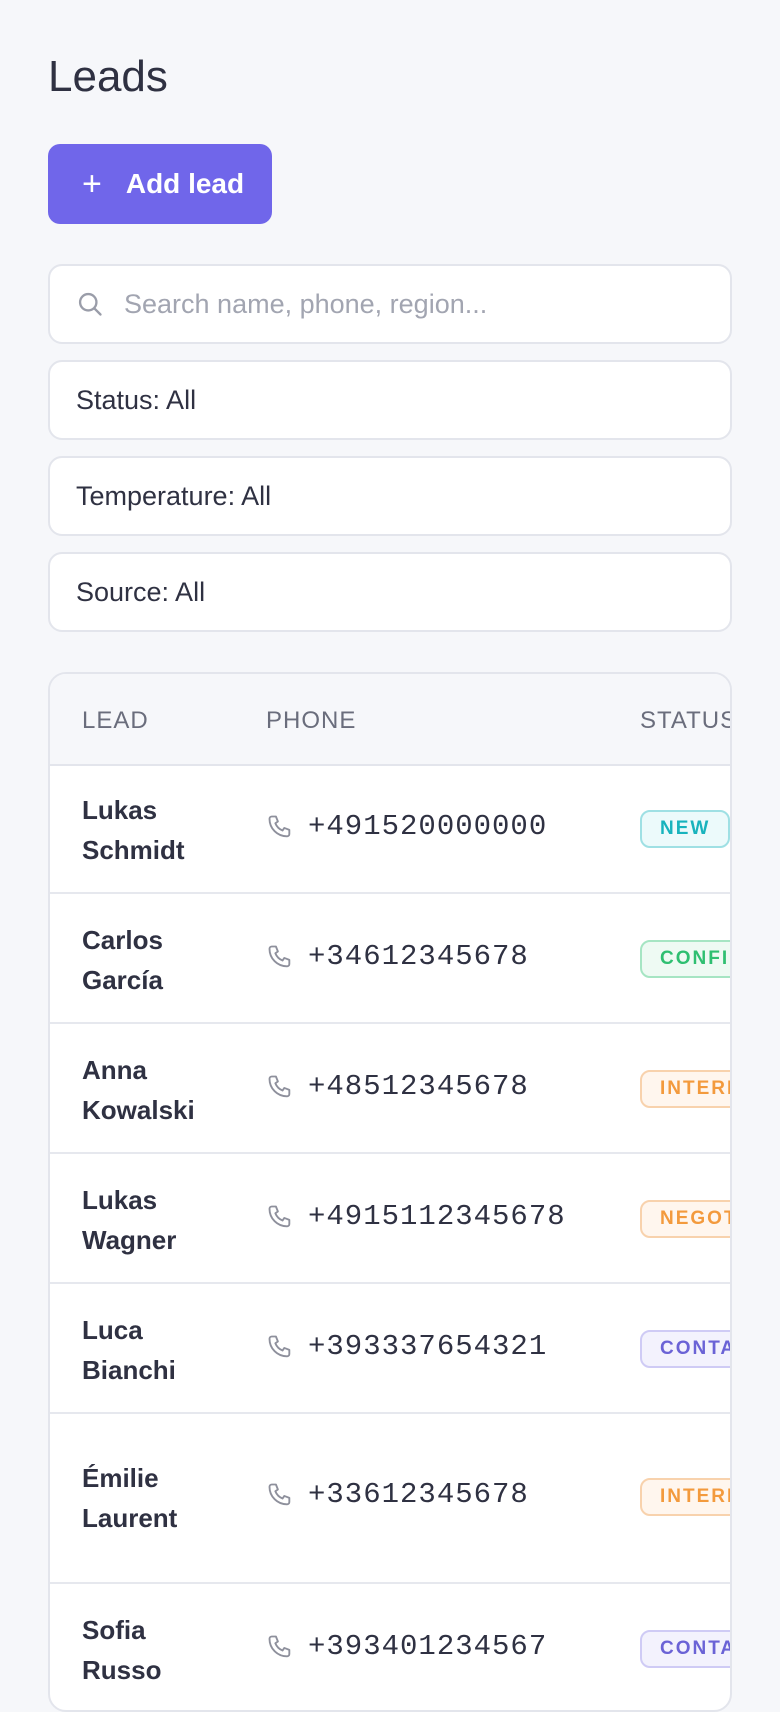 The height and width of the screenshot is (1712, 780). I want to click on lead-phone: +393401234567, so click(406, 1646).